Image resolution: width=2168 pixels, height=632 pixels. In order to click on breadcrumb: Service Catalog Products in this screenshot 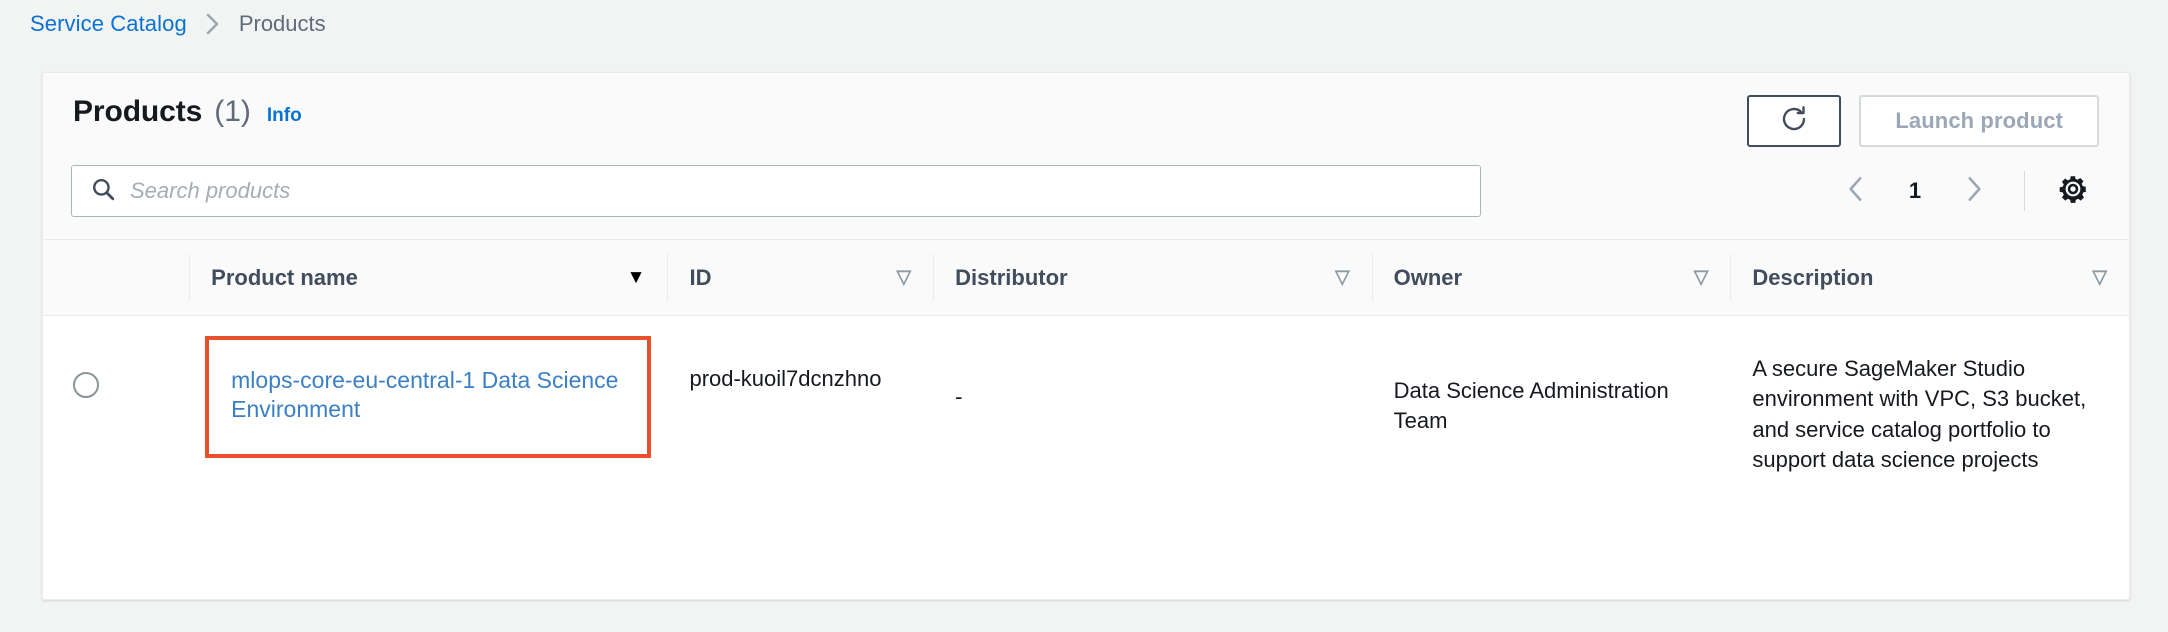, I will do `click(1084, 20)`.